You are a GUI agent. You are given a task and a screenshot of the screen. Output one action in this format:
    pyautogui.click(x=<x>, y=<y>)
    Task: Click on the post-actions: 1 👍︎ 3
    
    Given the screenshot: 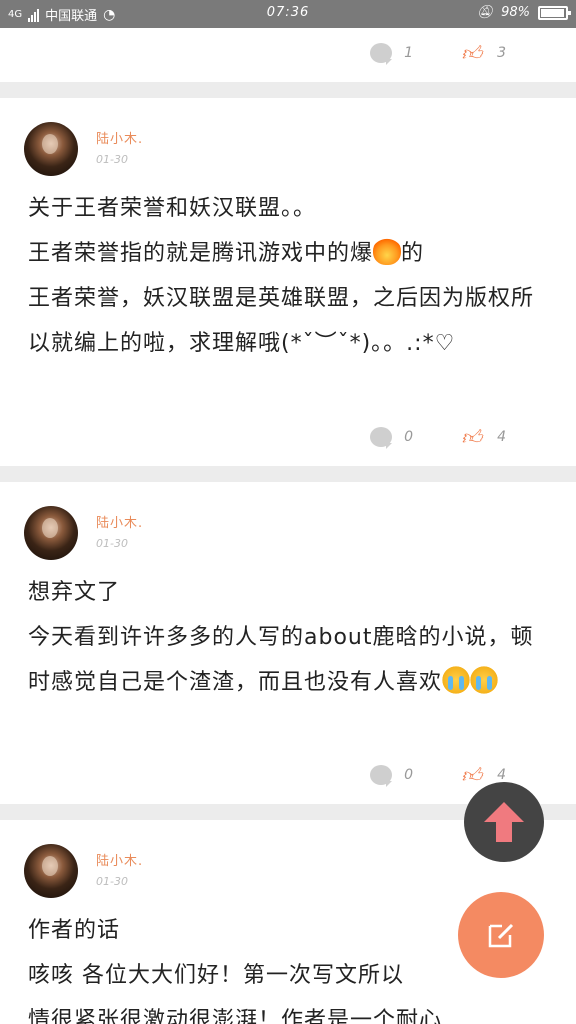 What is the action you would take?
    pyautogui.click(x=438, y=53)
    